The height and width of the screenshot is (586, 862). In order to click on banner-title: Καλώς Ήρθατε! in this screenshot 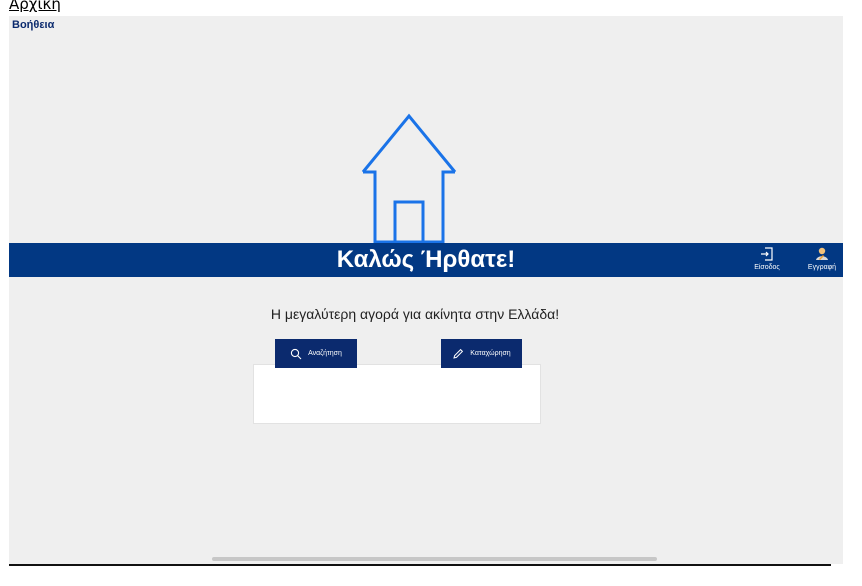, I will do `click(426, 259)`.